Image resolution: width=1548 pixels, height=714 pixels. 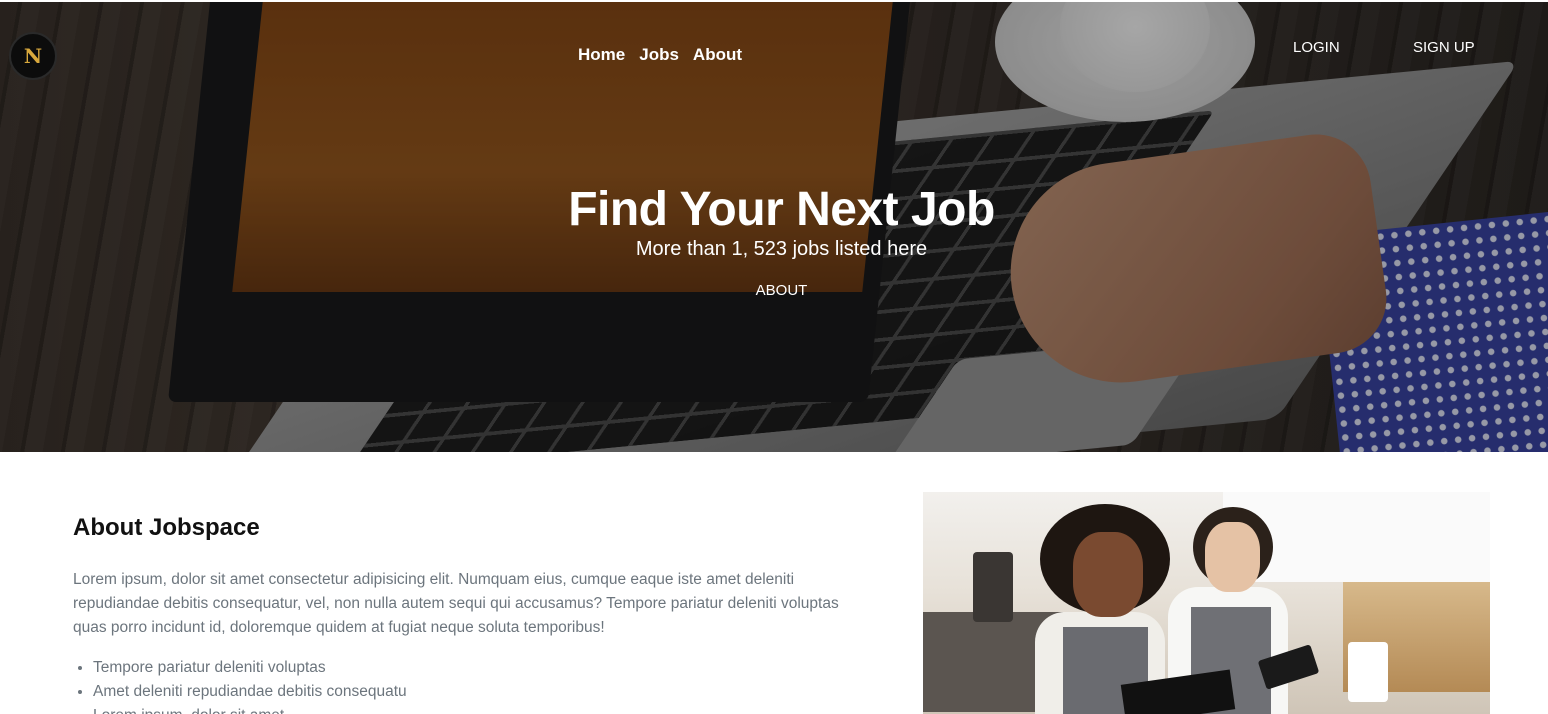 What do you see at coordinates (1368, 672) in the screenshot?
I see `photo-plates` at bounding box center [1368, 672].